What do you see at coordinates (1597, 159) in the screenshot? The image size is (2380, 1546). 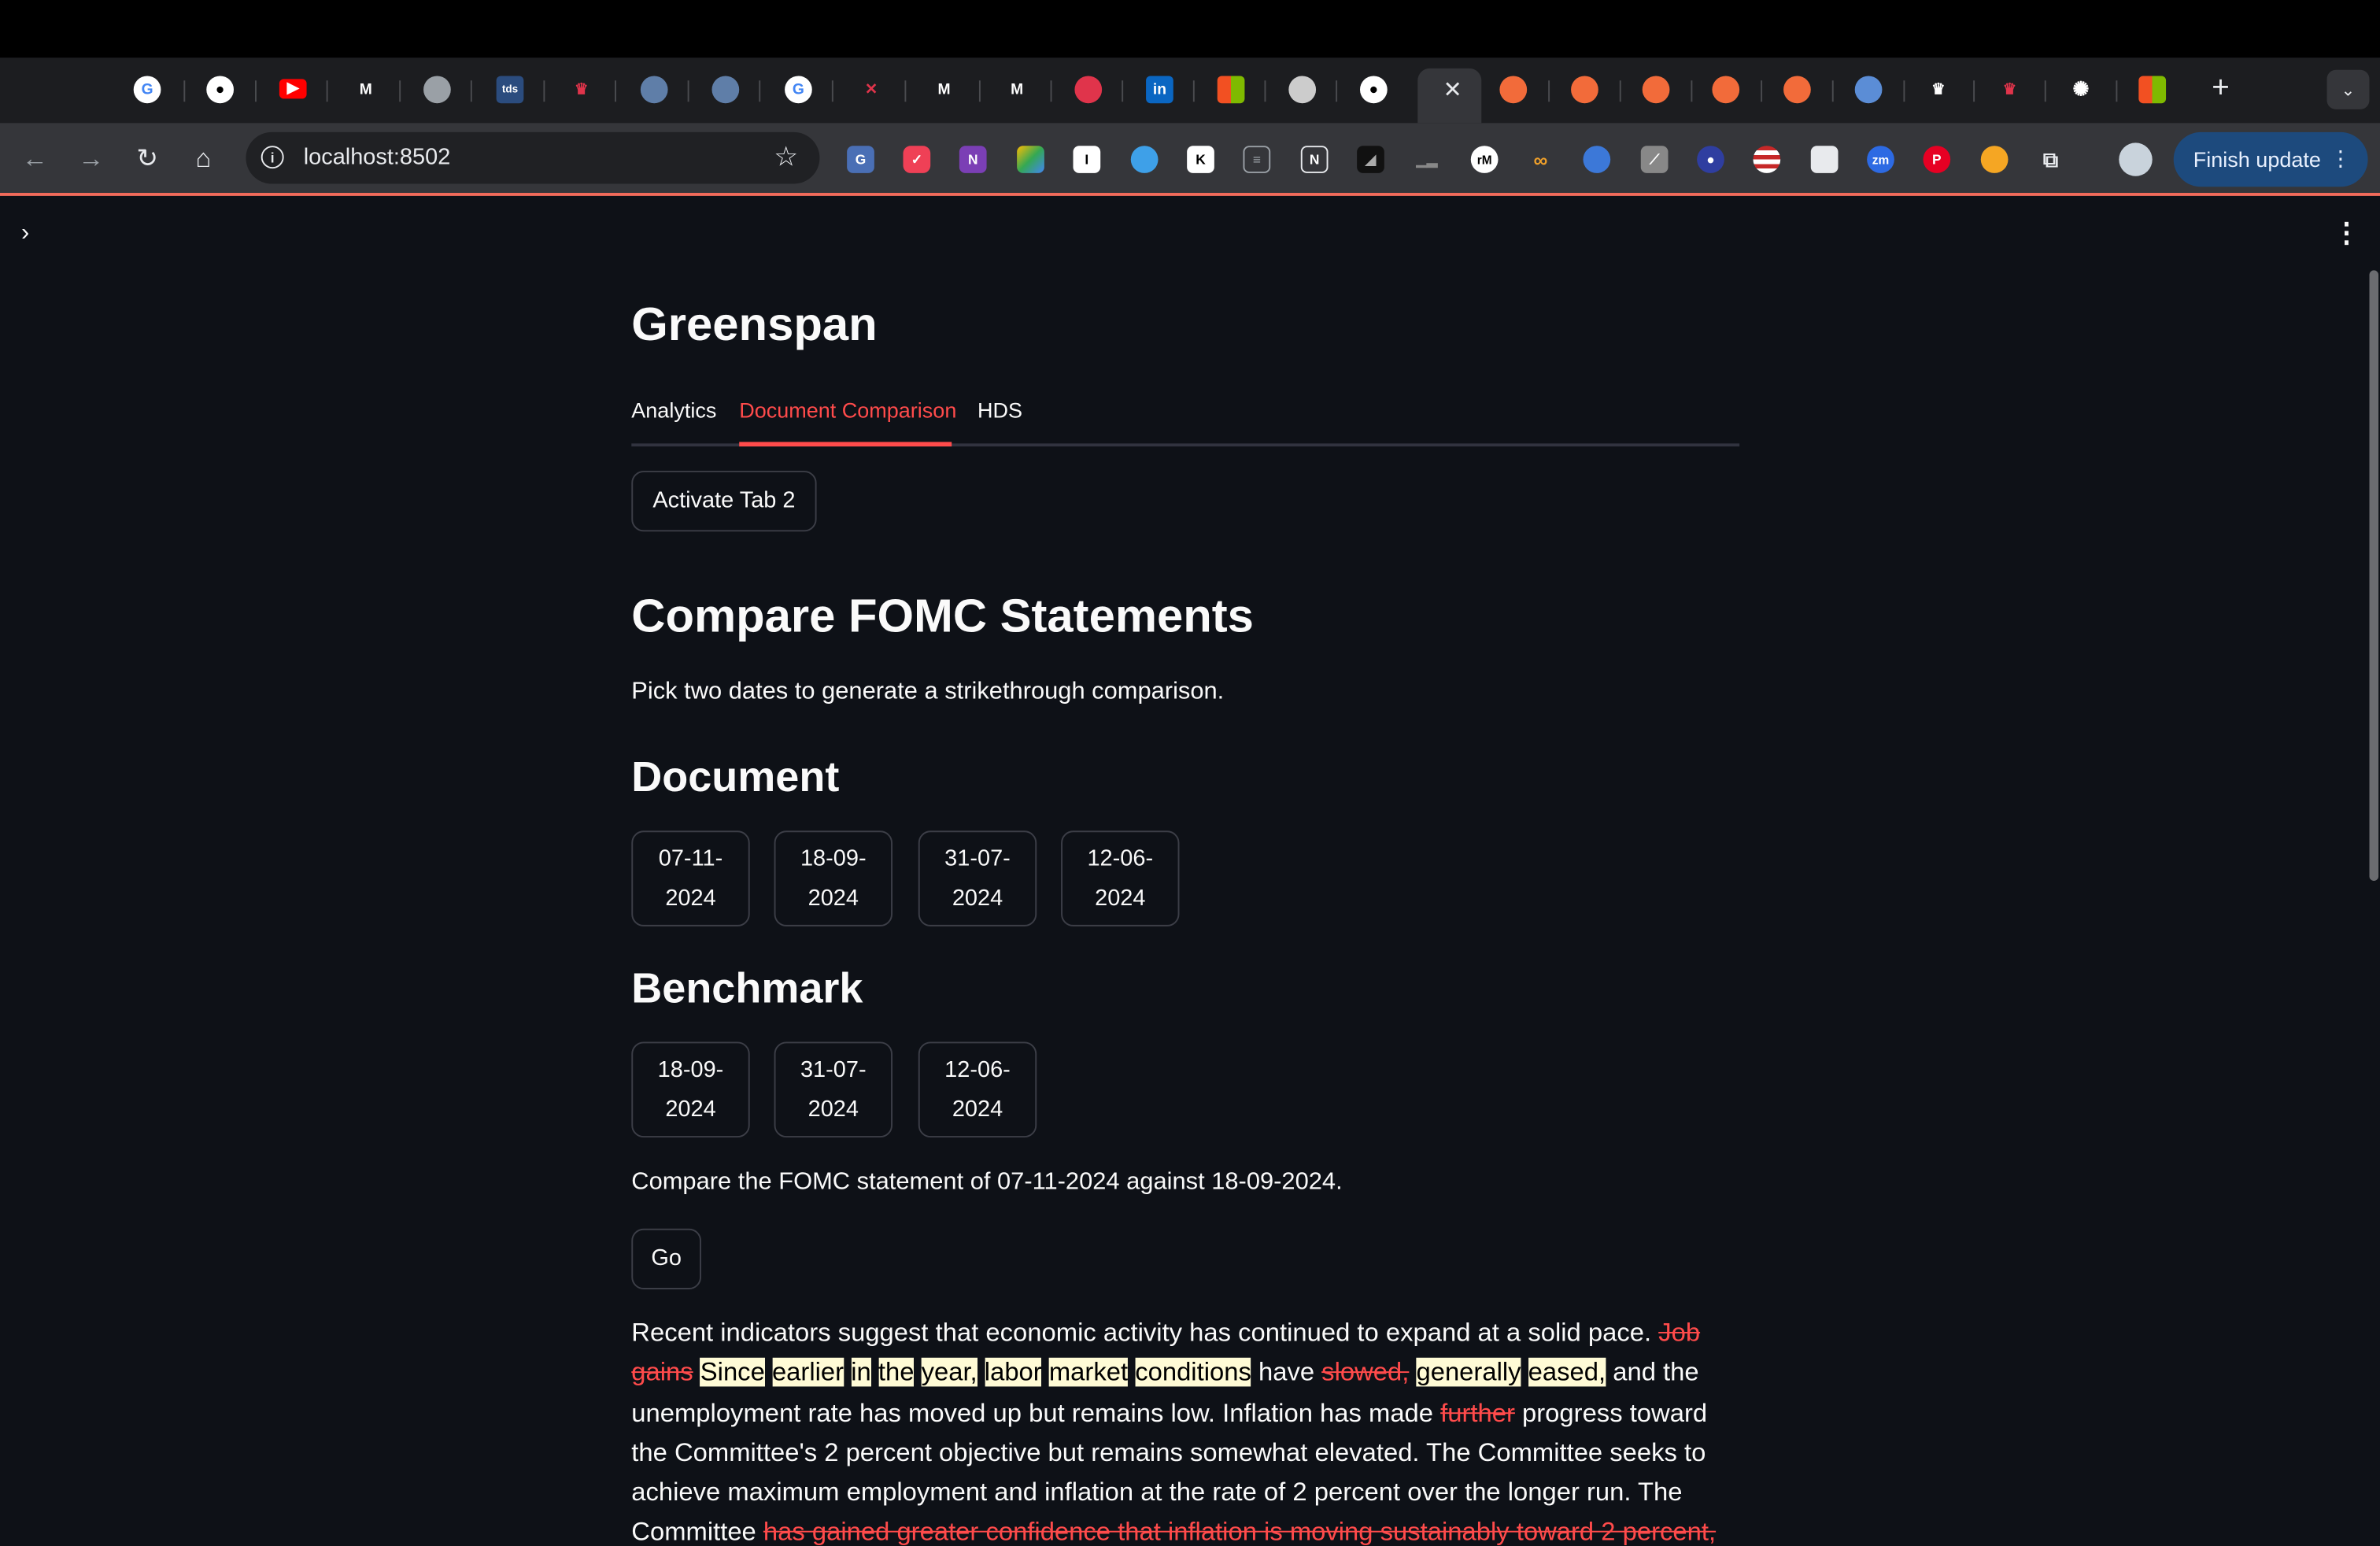 I see `swirl-extension-icon` at bounding box center [1597, 159].